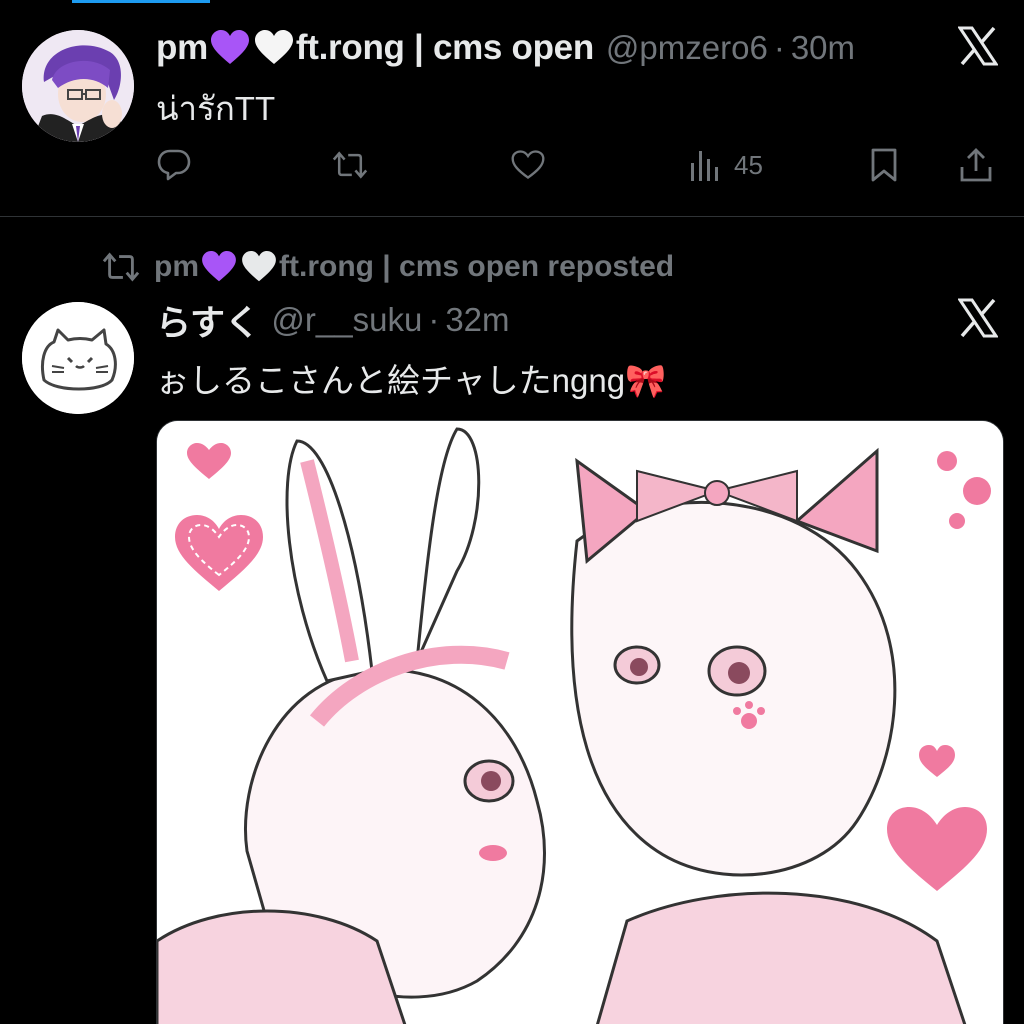  I want to click on bookmark-button, so click(884, 165).